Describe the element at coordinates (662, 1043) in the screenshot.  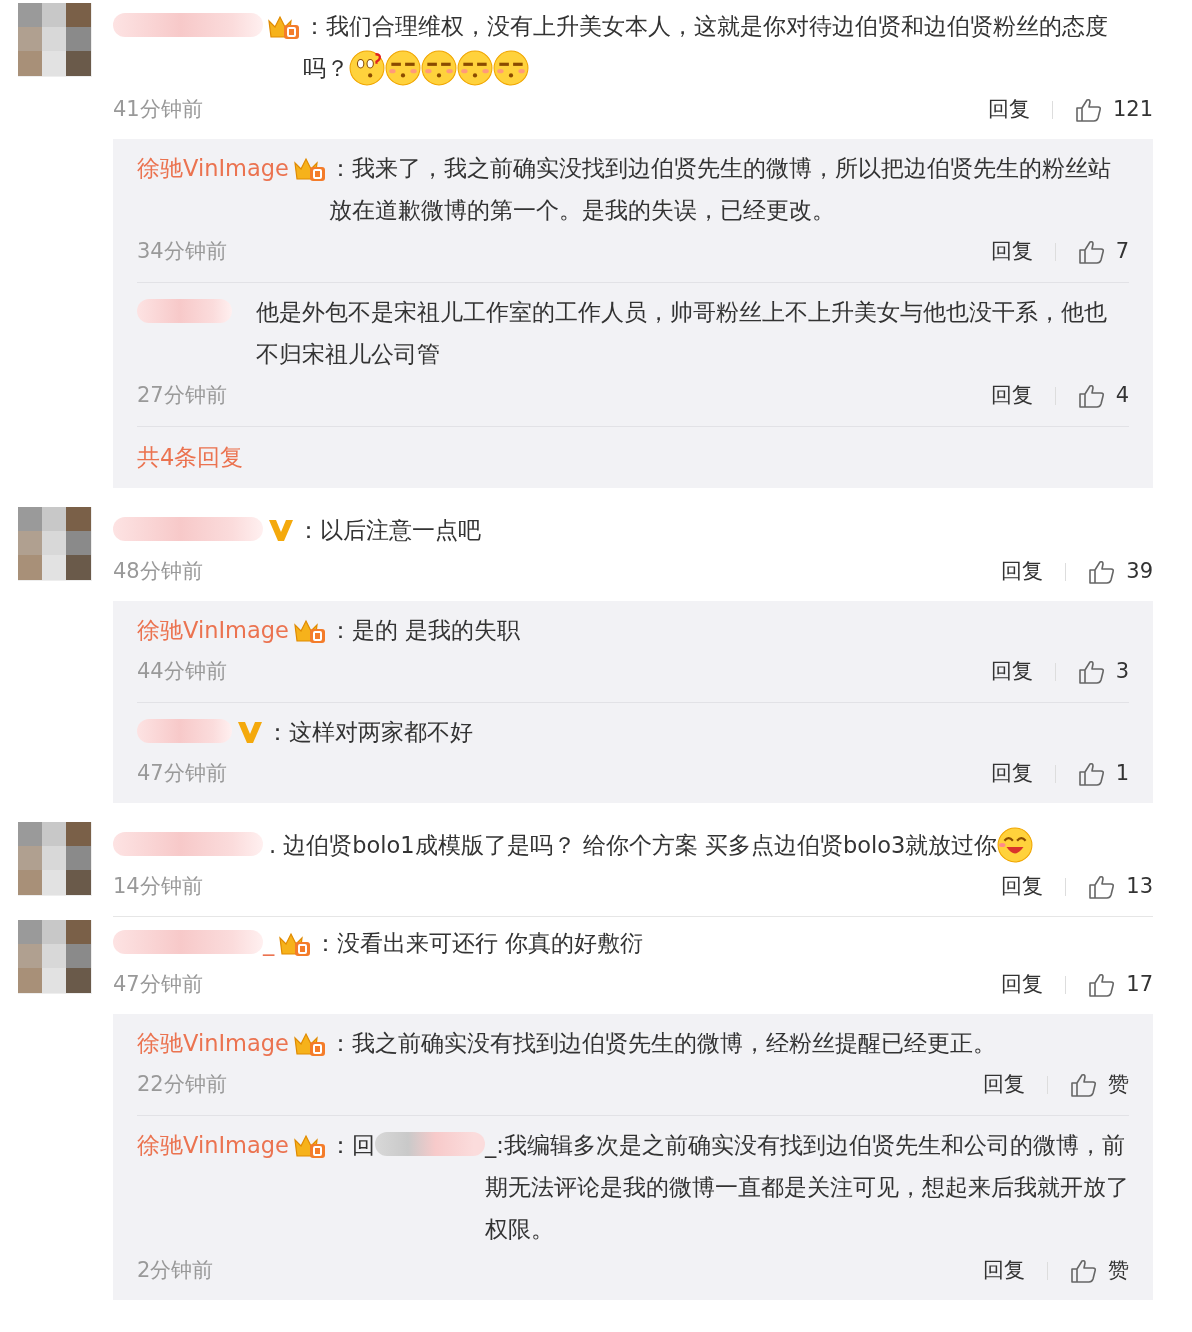
I see `comment-text: ：我之前确实没有找到边伯贤先生的微博，经粉丝提醒已经更正。` at that location.